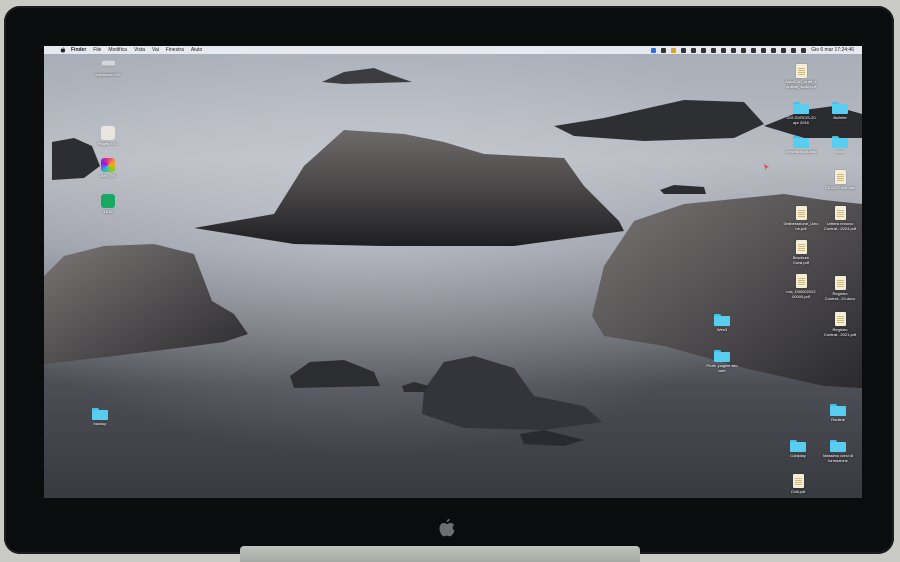 The image size is (900, 562). I want to click on desktop-icon-ods: 230420746B.ods, so click(839, 180).